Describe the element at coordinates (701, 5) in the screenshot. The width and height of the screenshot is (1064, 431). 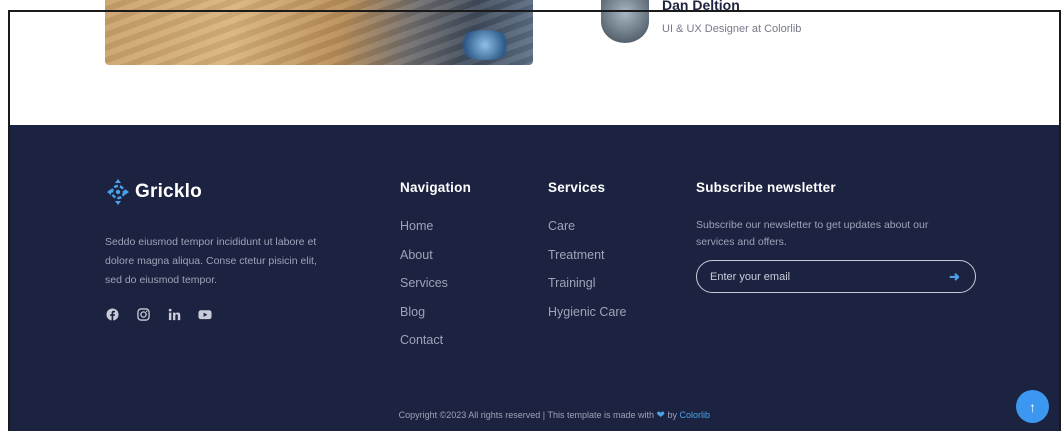
I see `author-name: Dan Deltion` at that location.